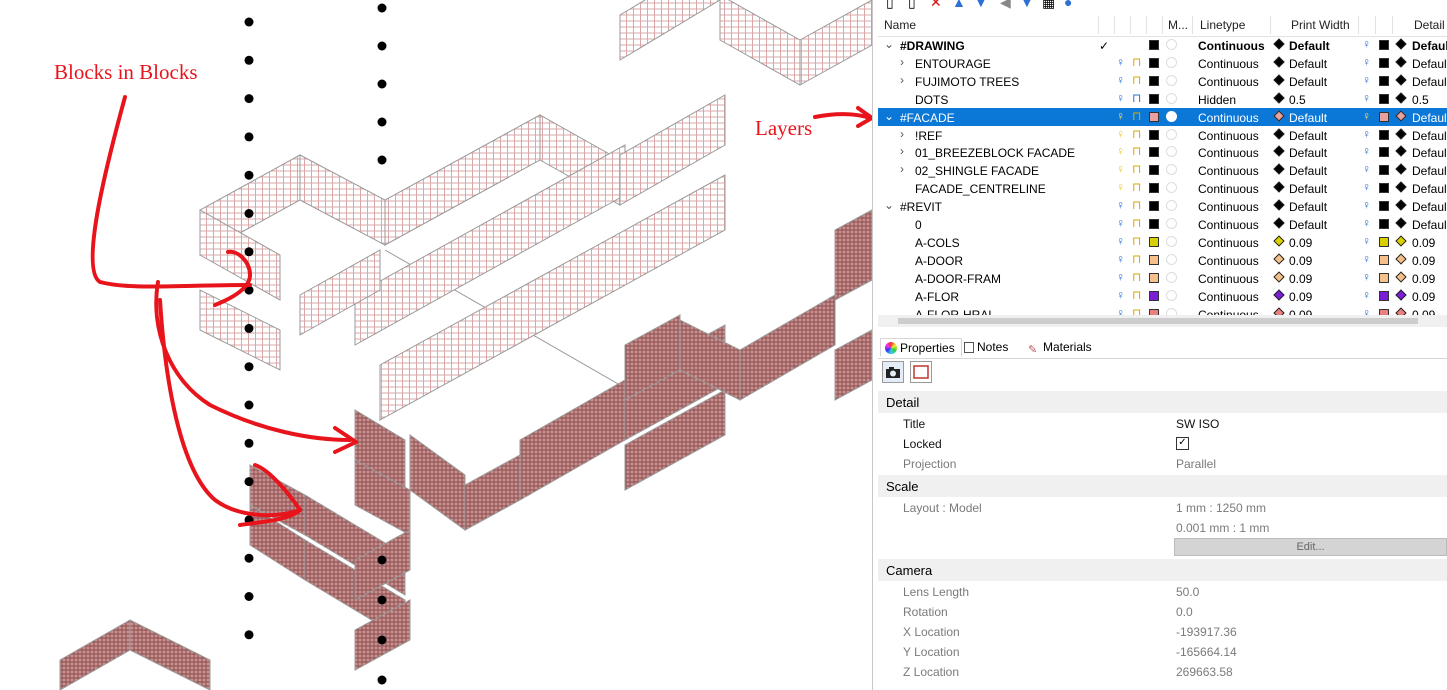 The image size is (1447, 690). I want to click on layer-row: A-DOOR ♀ ⊓ Continuous 0.09 ♀ 0.09, so click(1162, 260).